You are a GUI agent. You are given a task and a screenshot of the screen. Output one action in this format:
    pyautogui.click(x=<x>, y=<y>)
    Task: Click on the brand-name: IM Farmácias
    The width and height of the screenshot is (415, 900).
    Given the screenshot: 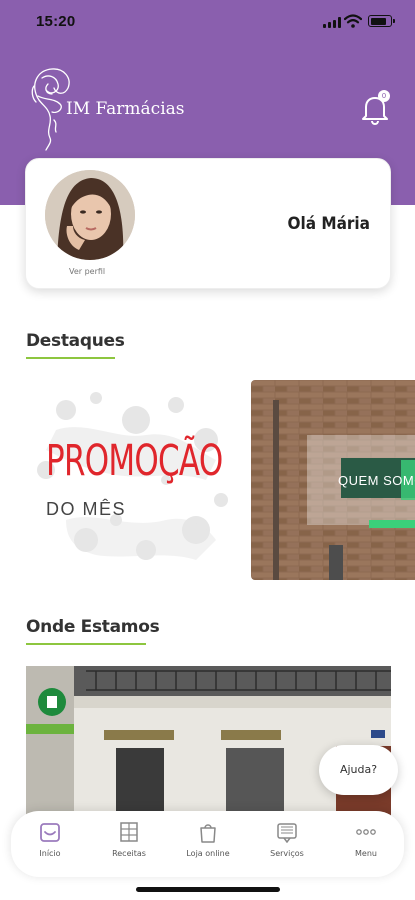 What is the action you would take?
    pyautogui.click(x=125, y=109)
    